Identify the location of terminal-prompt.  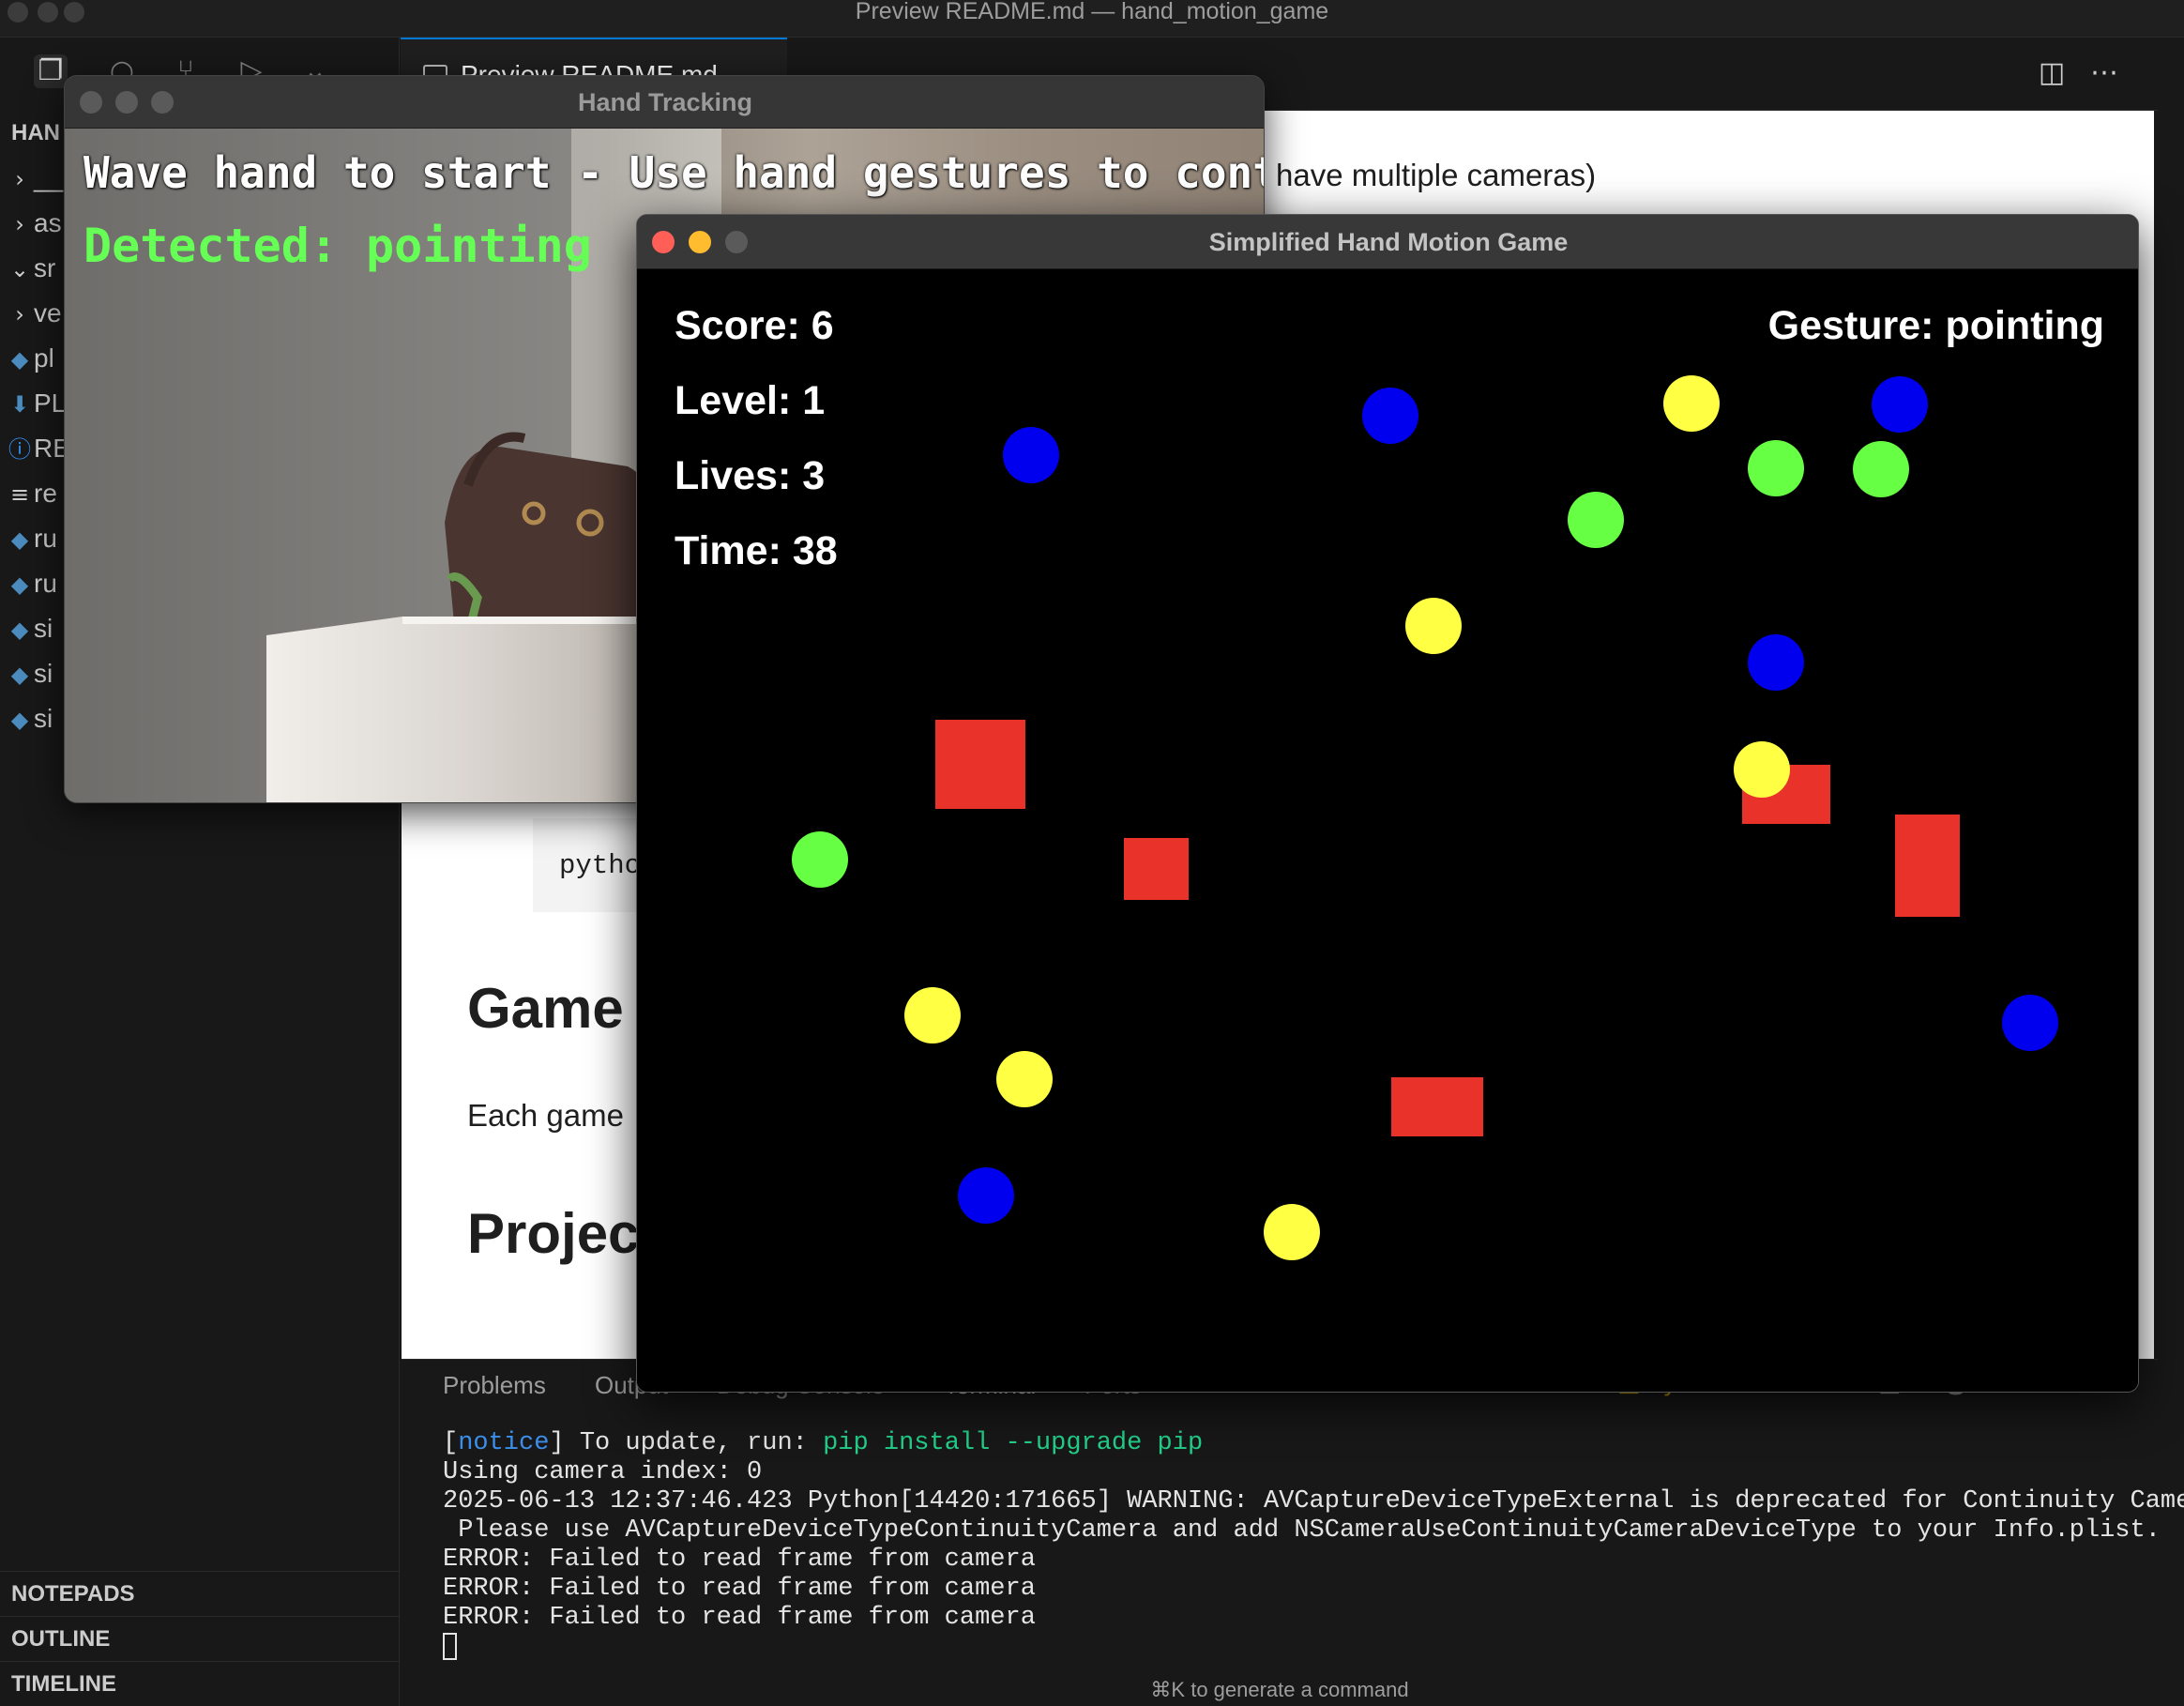
(1287, 1647).